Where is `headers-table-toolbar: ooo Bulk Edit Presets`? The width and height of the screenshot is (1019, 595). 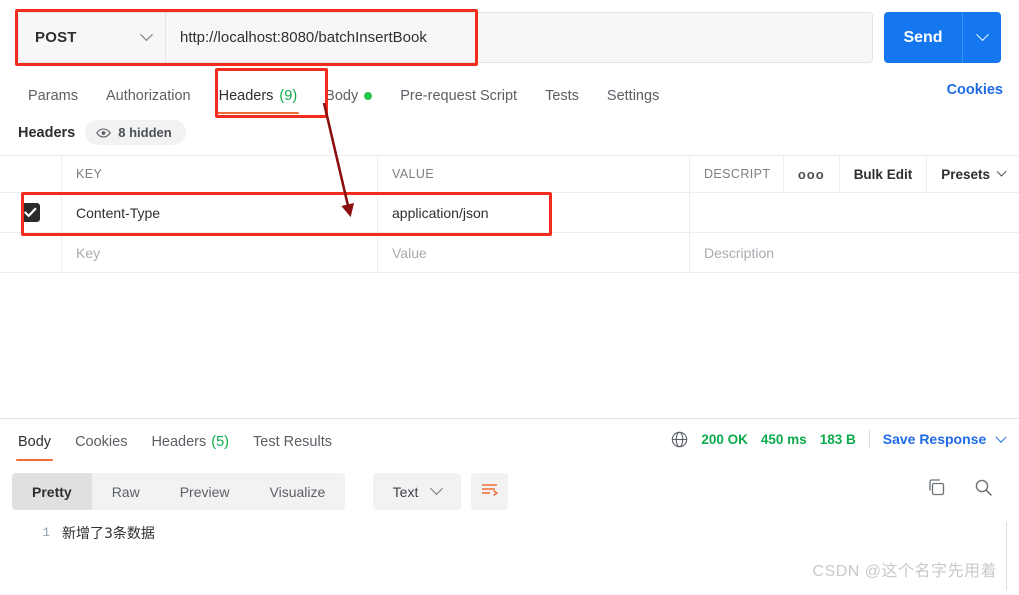
headers-table-toolbar: ooo Bulk Edit Presets is located at coordinates (900, 174).